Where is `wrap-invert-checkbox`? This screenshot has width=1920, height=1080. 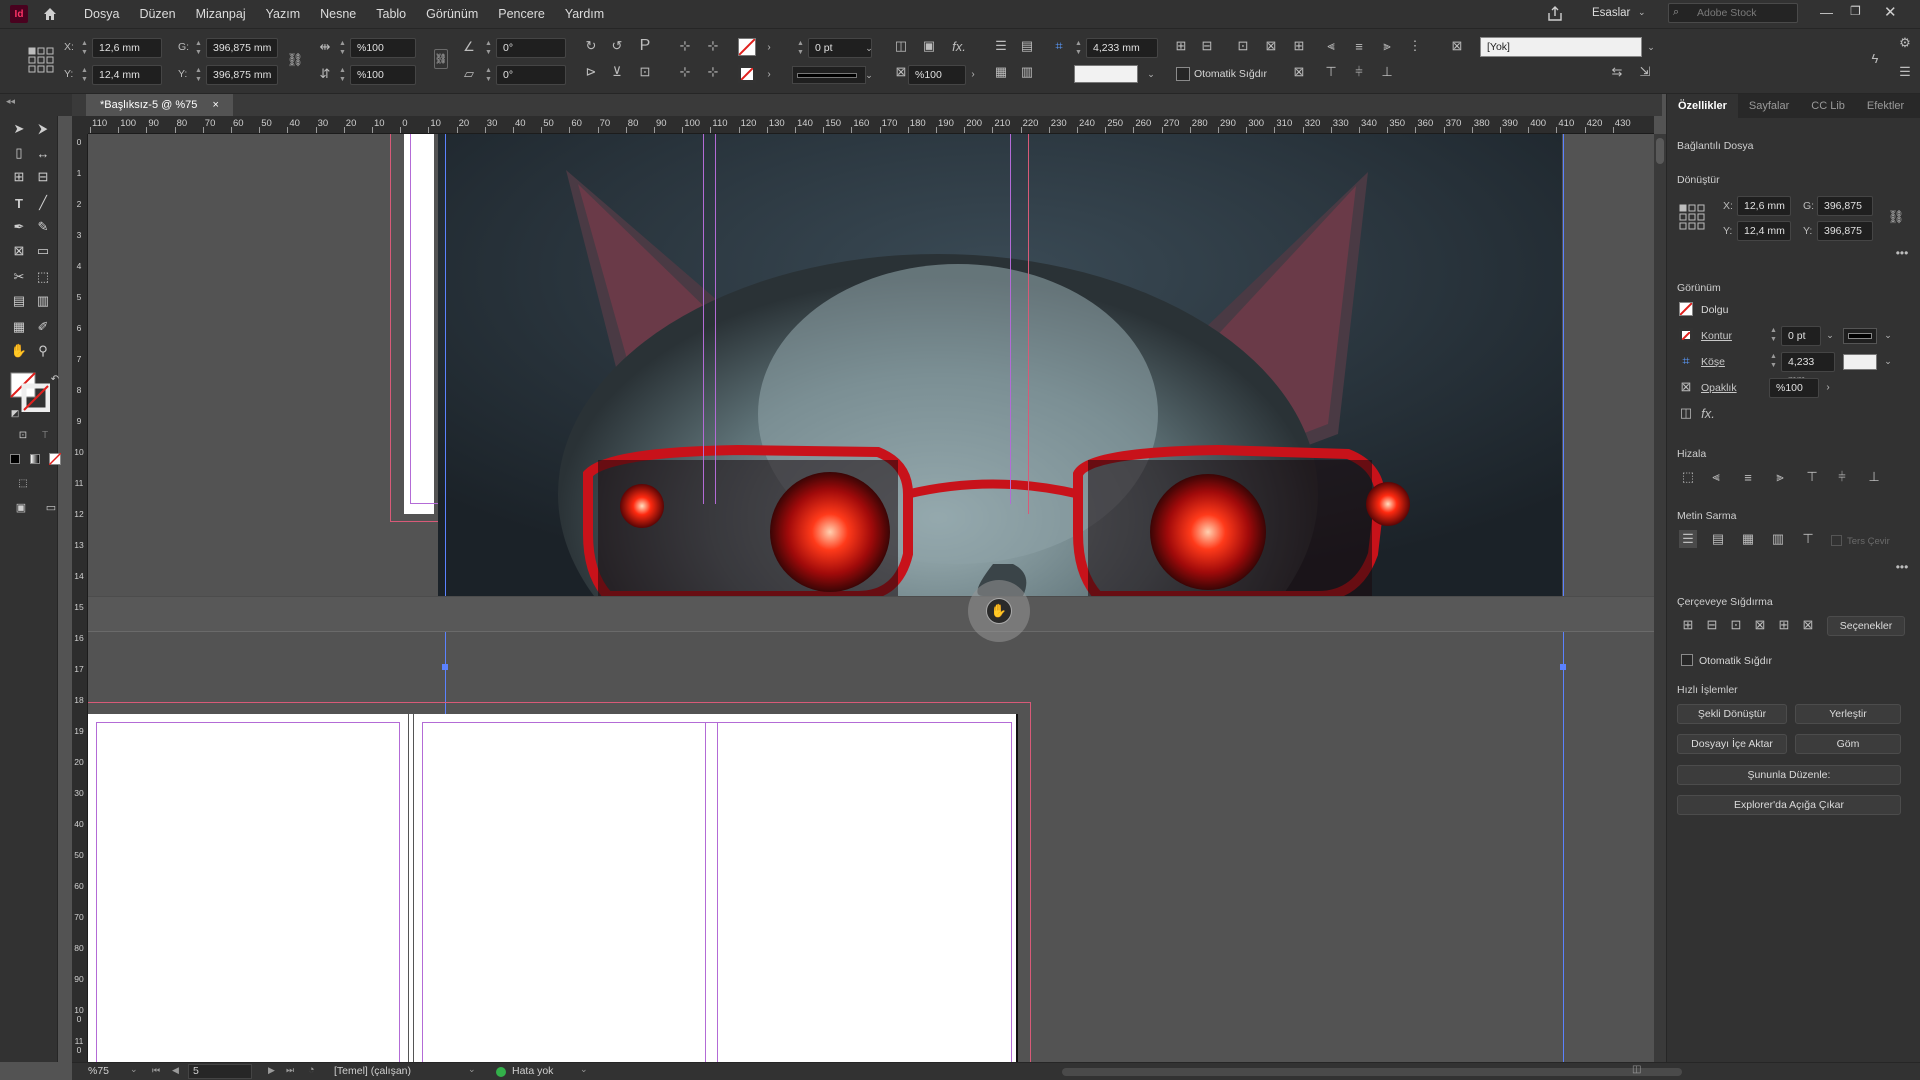
wrap-invert-checkbox is located at coordinates (1836, 540).